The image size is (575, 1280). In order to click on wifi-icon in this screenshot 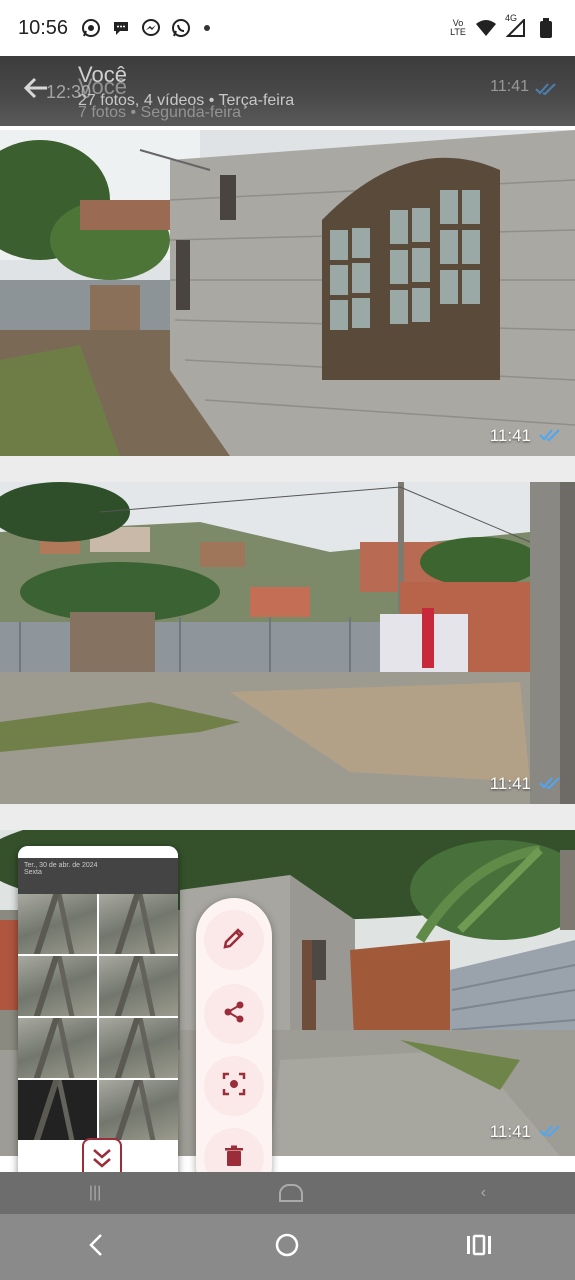, I will do `click(486, 28)`.